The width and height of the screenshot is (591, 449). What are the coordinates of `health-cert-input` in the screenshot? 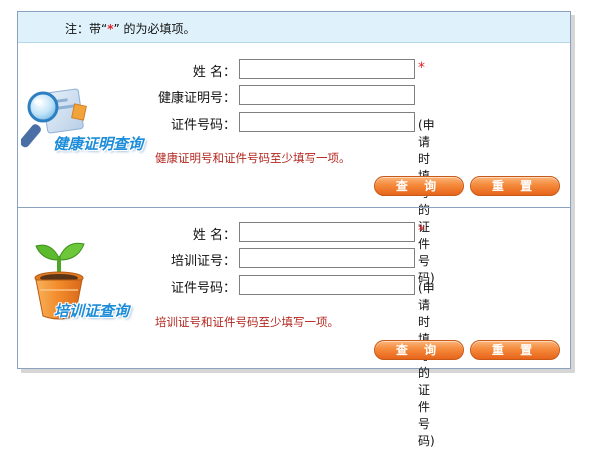 It's located at (327, 95).